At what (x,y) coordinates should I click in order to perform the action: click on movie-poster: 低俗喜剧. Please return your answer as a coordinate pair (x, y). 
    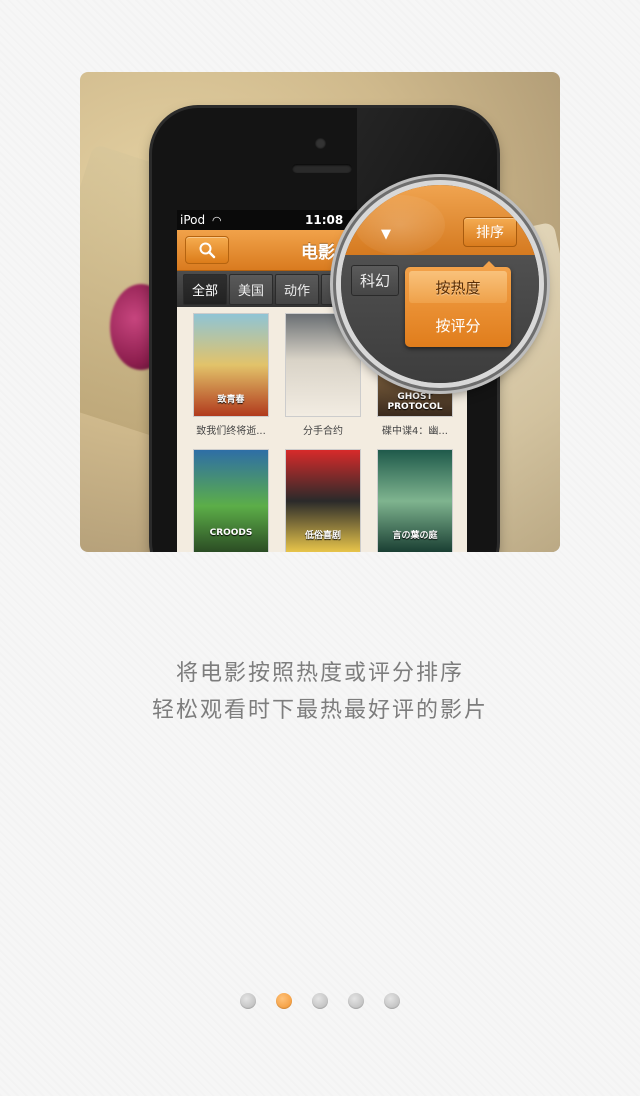
    Looking at the image, I should click on (323, 500).